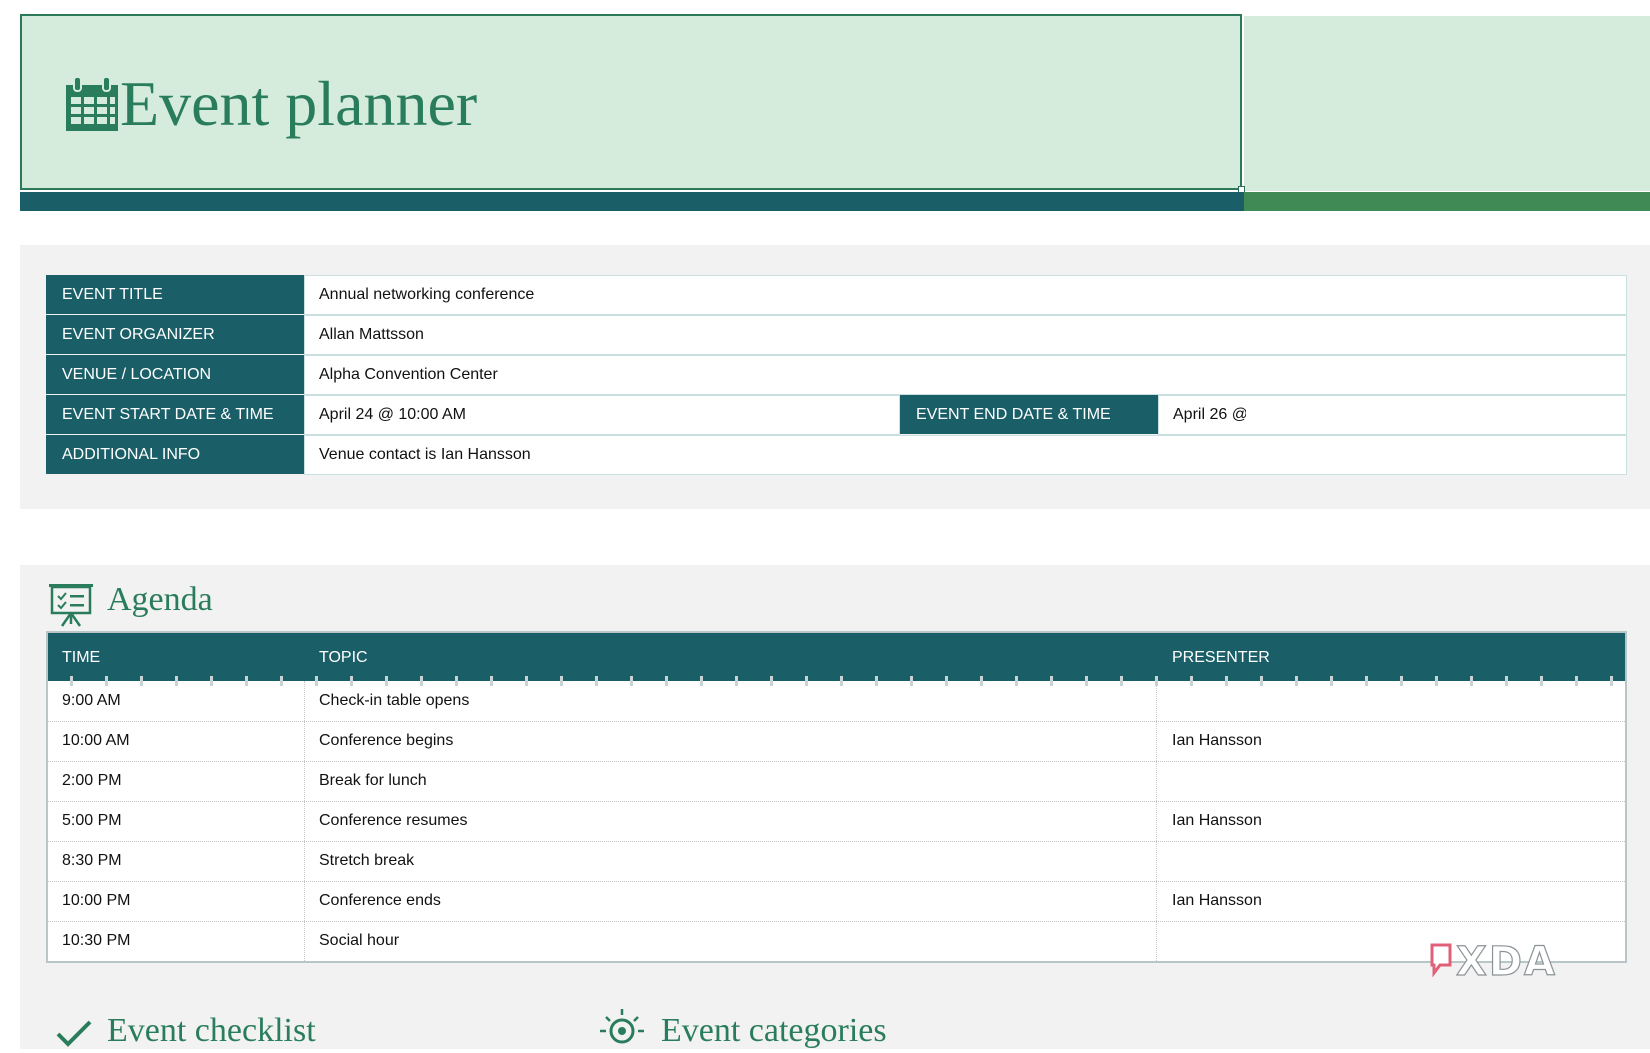 This screenshot has width=1650, height=1053. Describe the element at coordinates (380, 900) in the screenshot. I see `agenda-topic: Conference ends` at that location.